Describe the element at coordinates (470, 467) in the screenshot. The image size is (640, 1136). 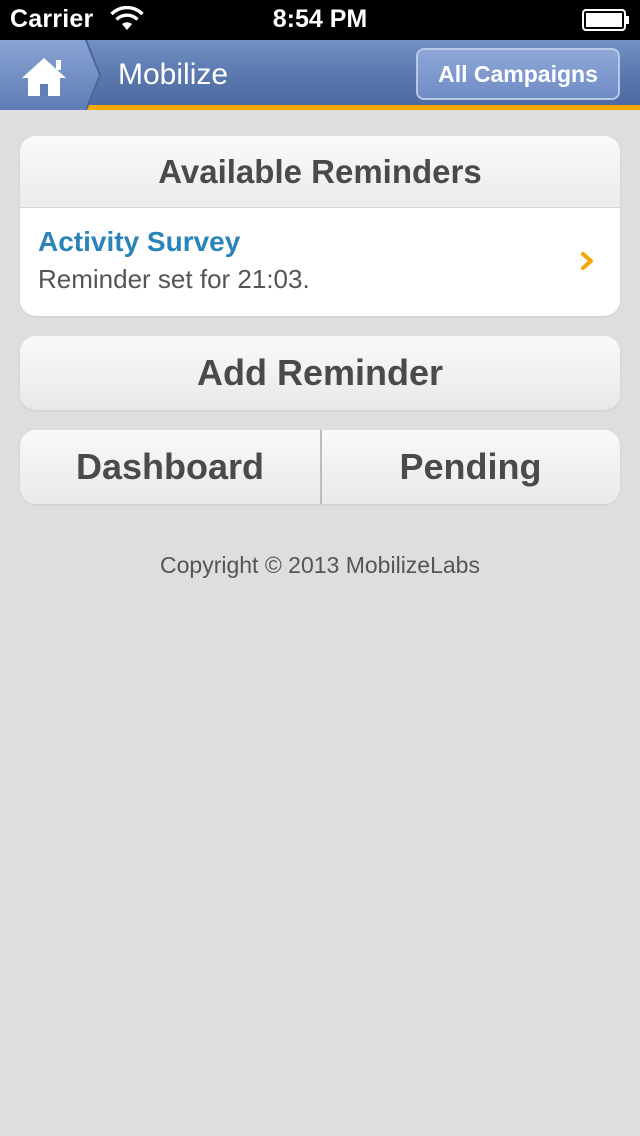
I see `pending-button: Pending` at that location.